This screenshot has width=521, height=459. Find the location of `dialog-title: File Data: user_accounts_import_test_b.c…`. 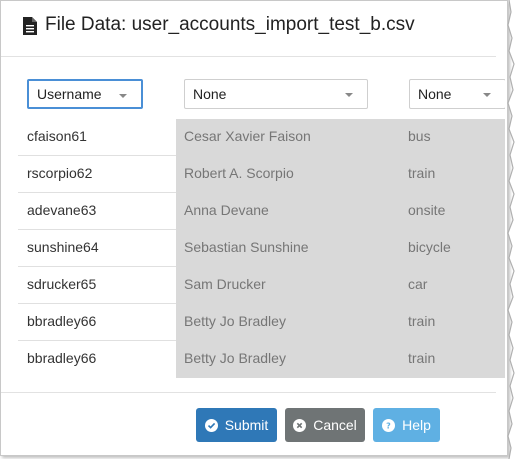

dialog-title: File Data: user_accounts_import_test_b.c… is located at coordinates (230, 24).